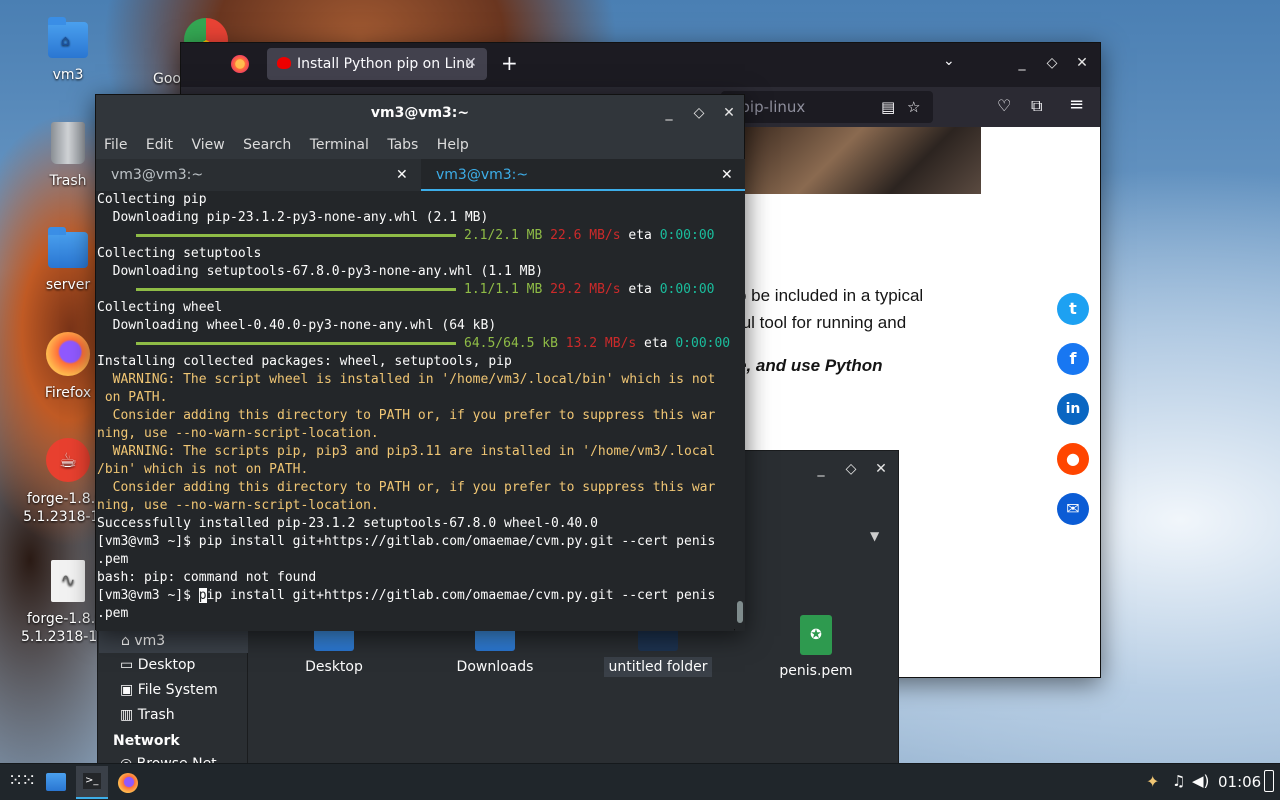  I want to click on tab-label: vm3@vm3:~, so click(482, 175).